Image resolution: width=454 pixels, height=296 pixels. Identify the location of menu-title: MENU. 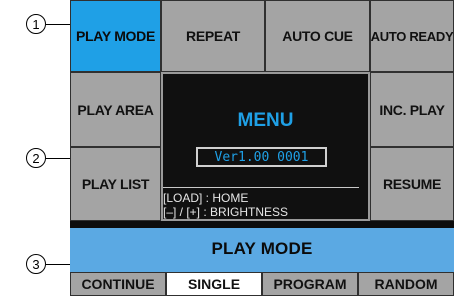
(265, 120).